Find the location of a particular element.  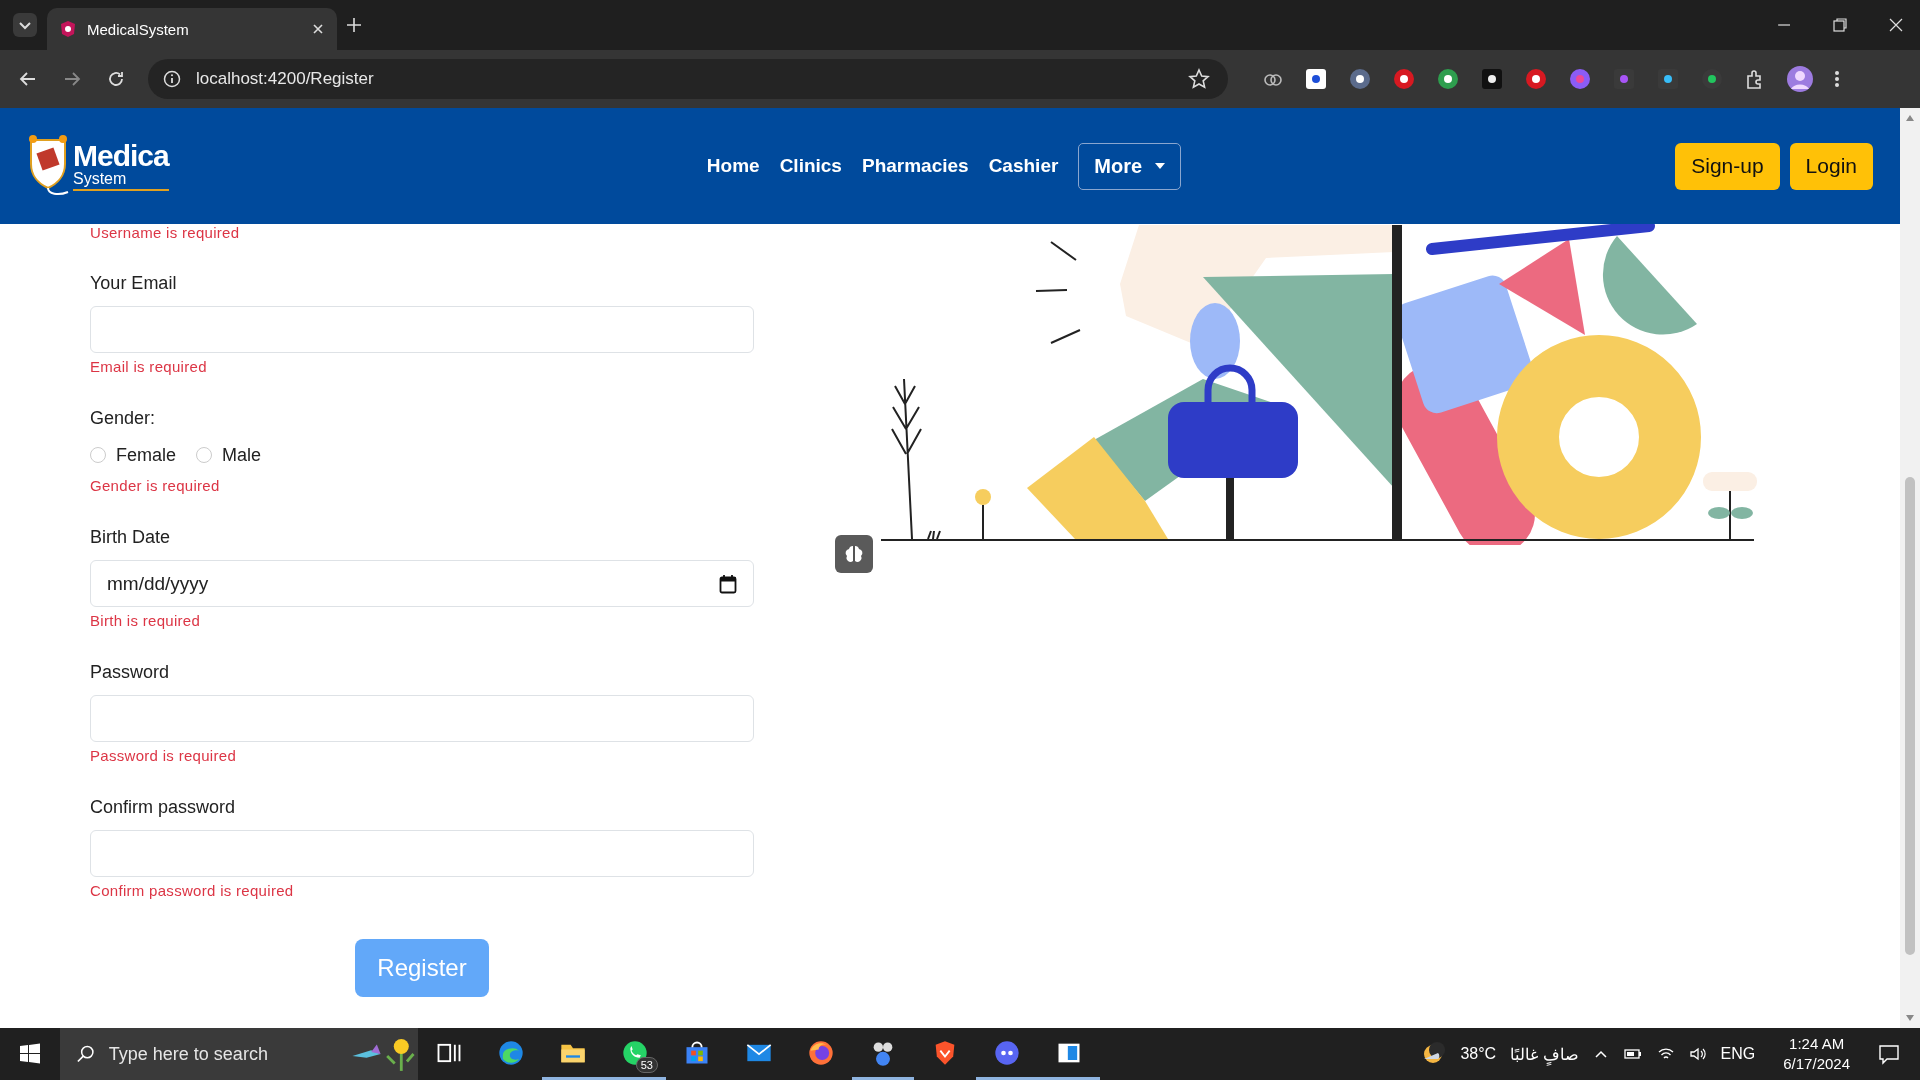

field-label: Confirm password is located at coordinates (163, 807).